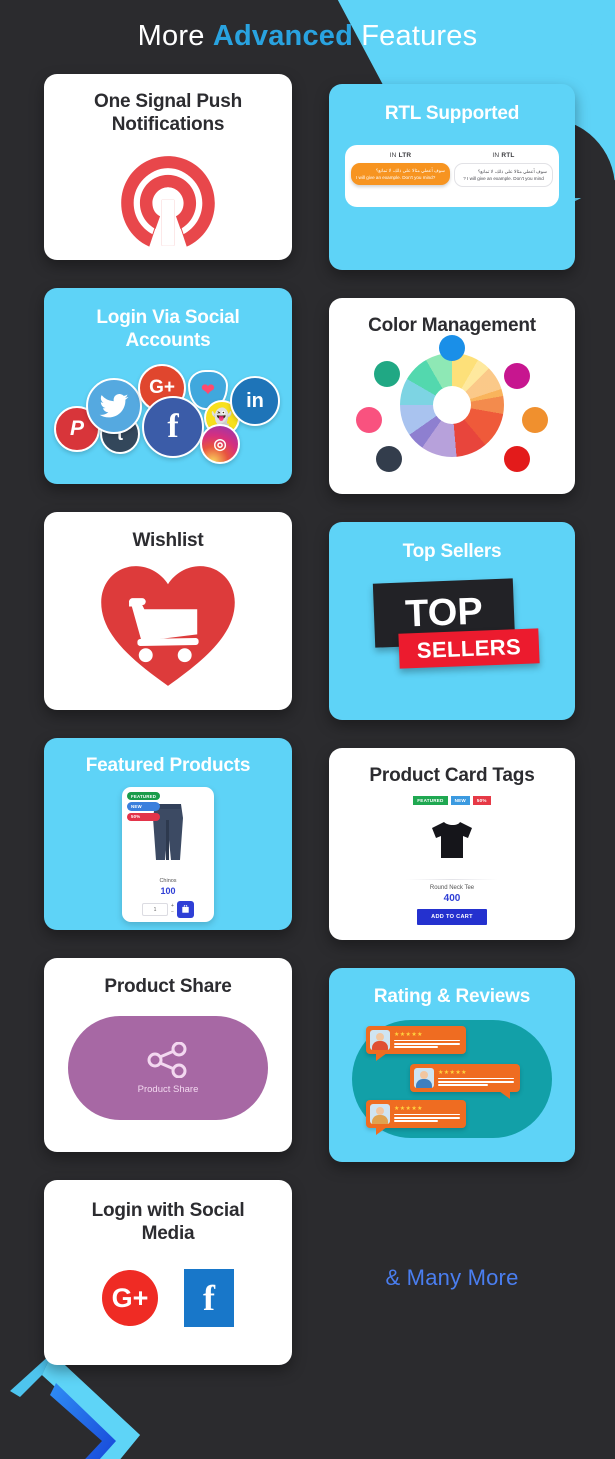  I want to click on onesignal-logo-icon, so click(168, 204).